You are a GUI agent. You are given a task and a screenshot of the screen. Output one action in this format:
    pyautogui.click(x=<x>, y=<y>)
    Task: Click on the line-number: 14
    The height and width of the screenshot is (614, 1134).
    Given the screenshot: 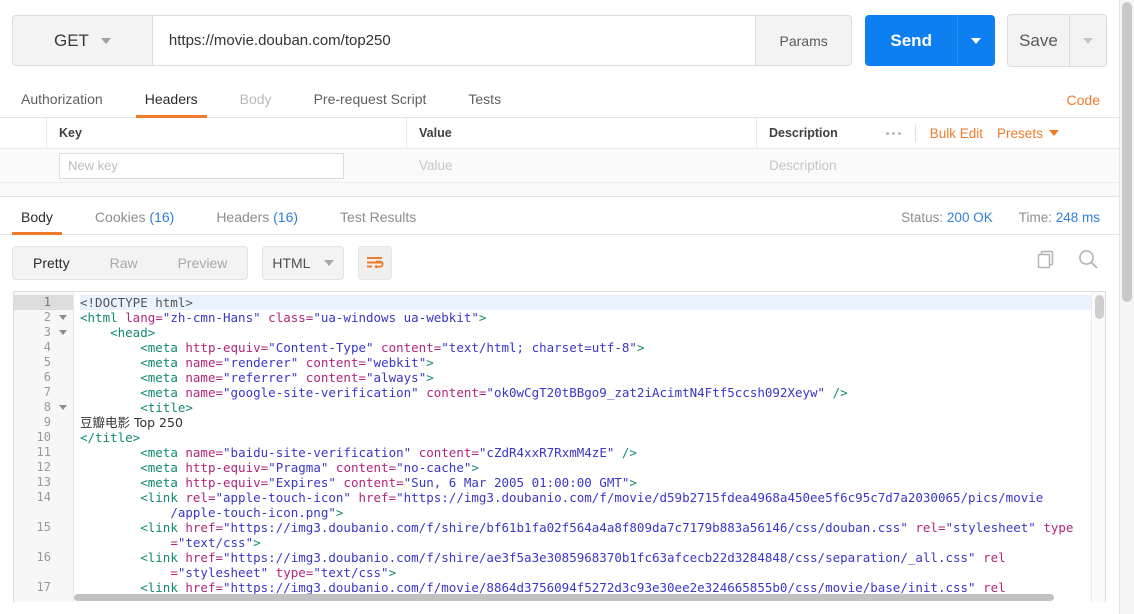 What is the action you would take?
    pyautogui.click(x=43, y=497)
    